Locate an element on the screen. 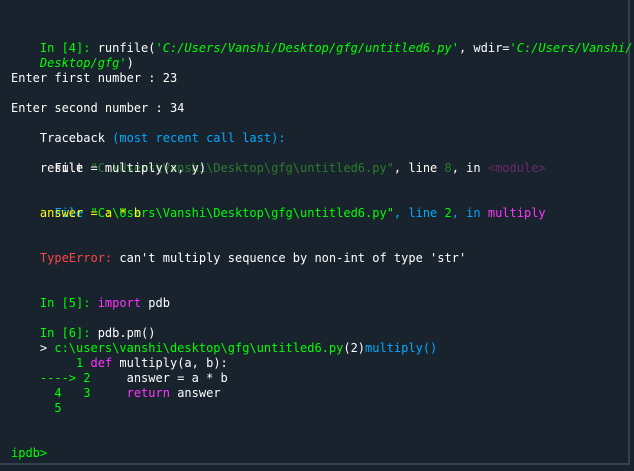 The width and height of the screenshot is (634, 471). source-line-2-current: ----> 2 answer = a * b is located at coordinates (133, 378).